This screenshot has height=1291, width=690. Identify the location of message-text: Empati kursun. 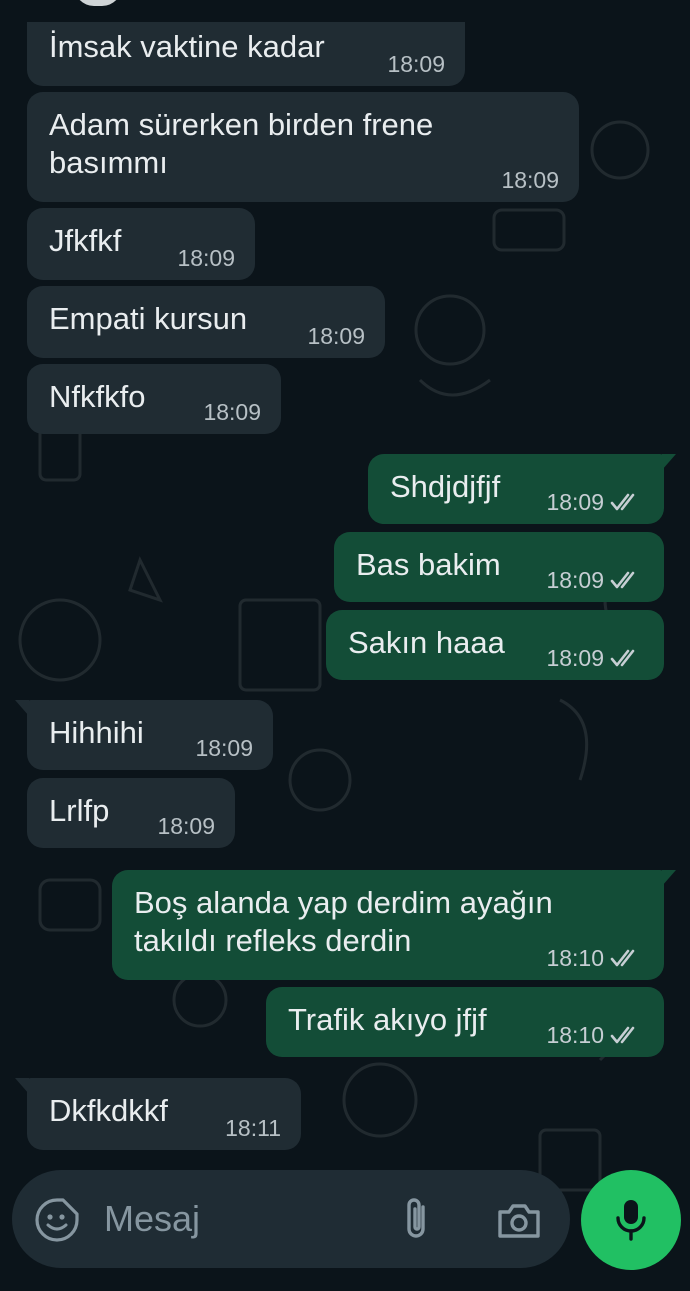
(148, 318).